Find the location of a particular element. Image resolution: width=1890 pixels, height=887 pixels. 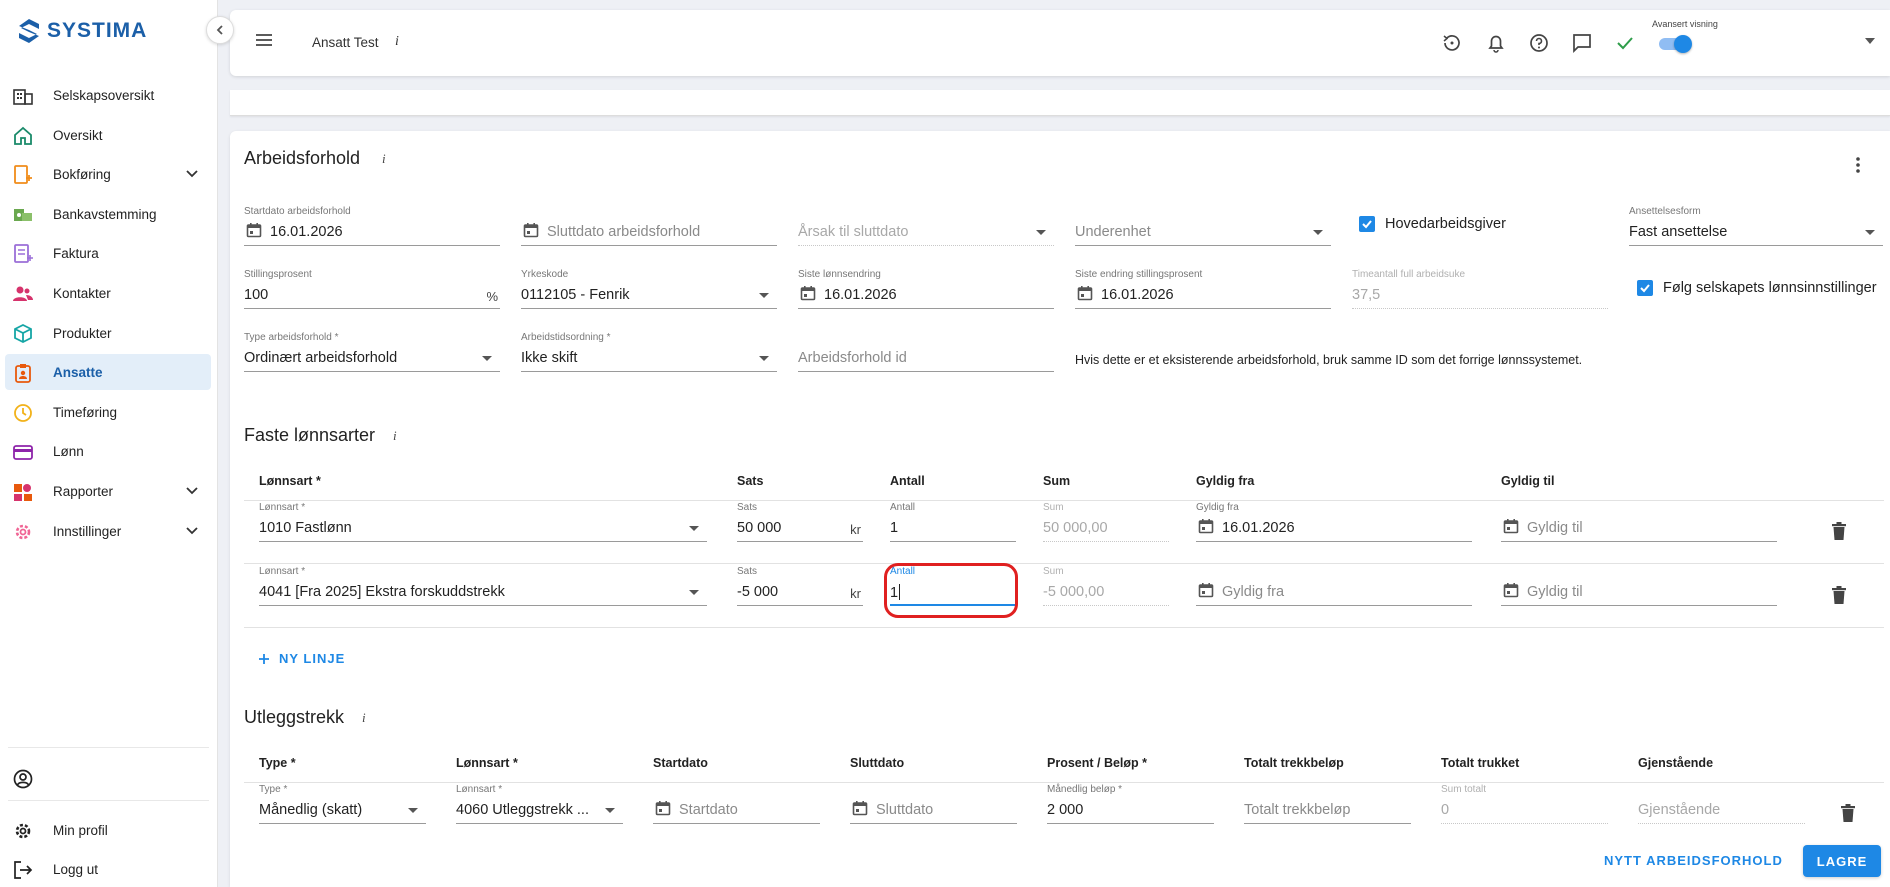

deduction-start-date-field: Startdato is located at coordinates (736, 804).